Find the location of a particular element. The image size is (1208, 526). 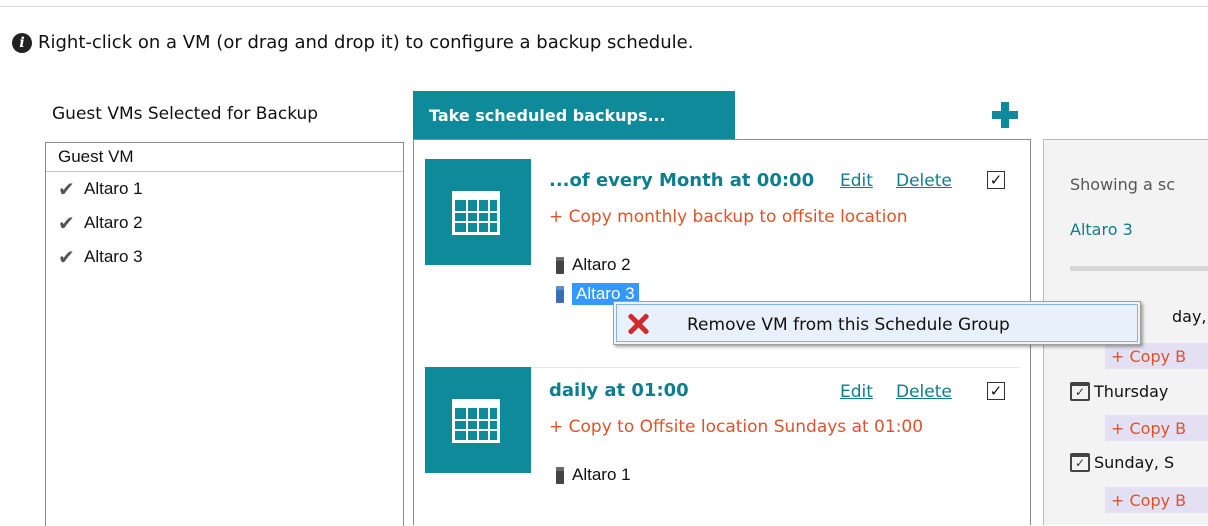

schedule-vm-item: Altaro 2 is located at coordinates (593, 265).